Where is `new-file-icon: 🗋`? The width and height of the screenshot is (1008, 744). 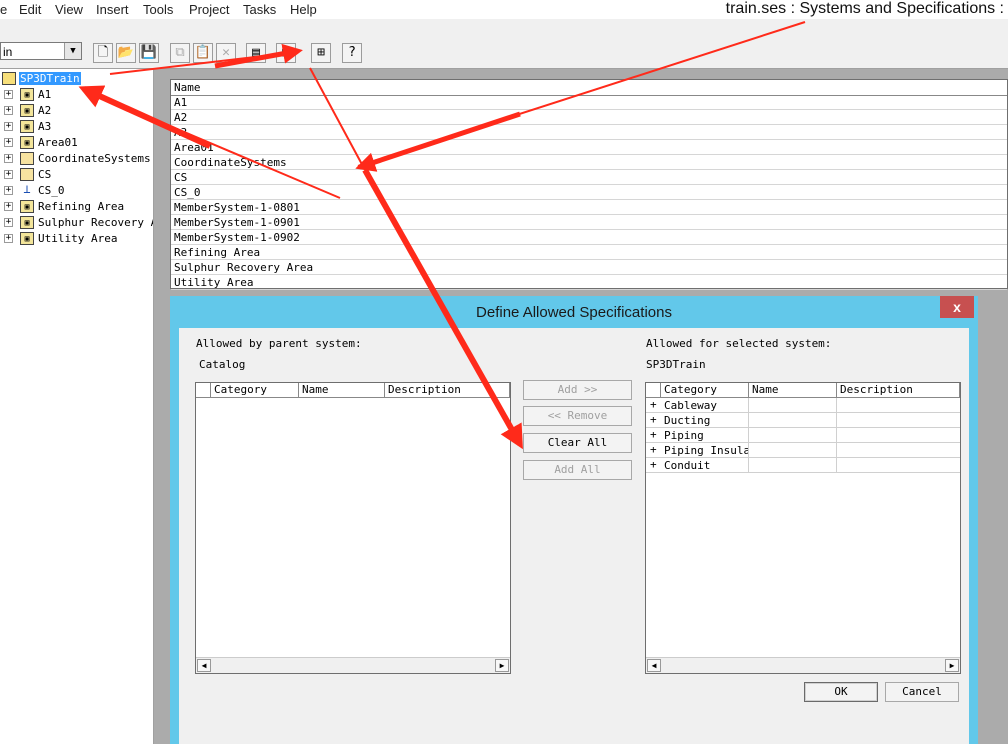
new-file-icon: 🗋 is located at coordinates (103, 53).